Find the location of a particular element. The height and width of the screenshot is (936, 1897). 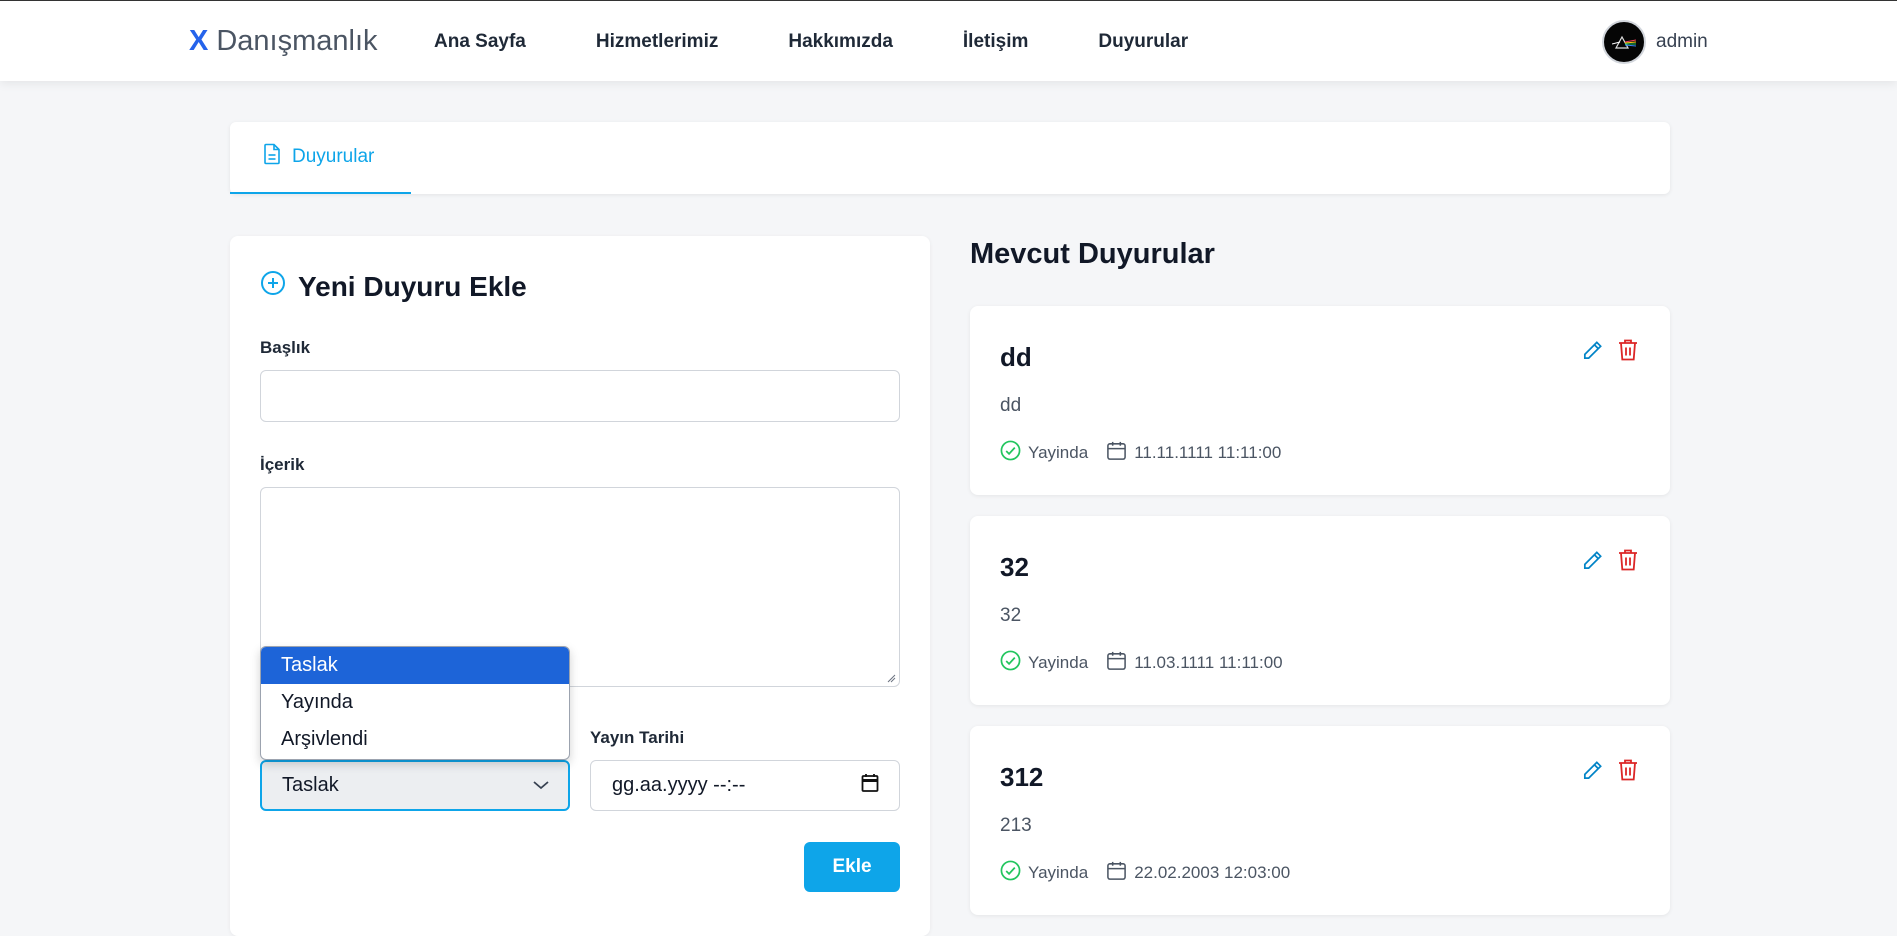

publish-date-label: Yayın Tarihi is located at coordinates (637, 737).